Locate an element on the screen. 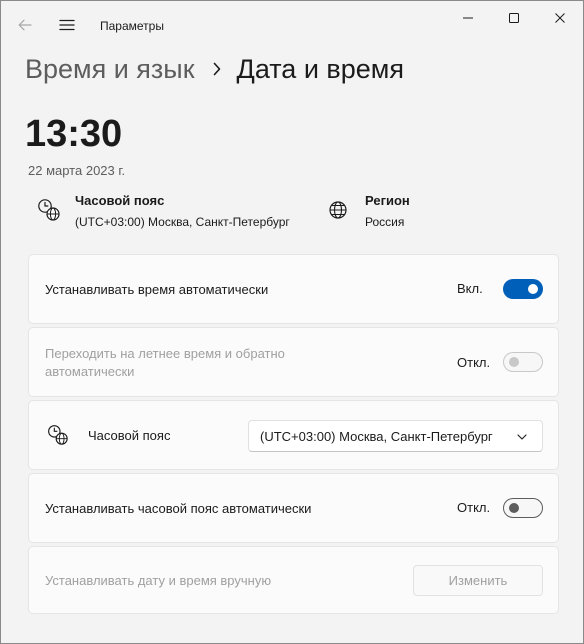 This screenshot has width=584, height=644. title-bar: Параметры is located at coordinates (292, 22).